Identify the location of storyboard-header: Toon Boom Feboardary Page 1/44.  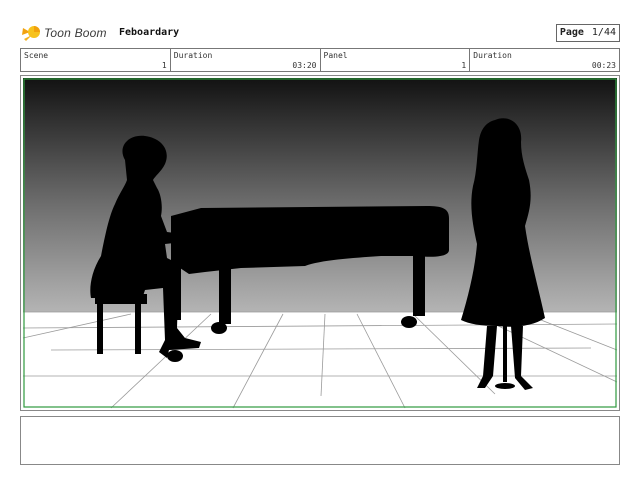
(320, 33).